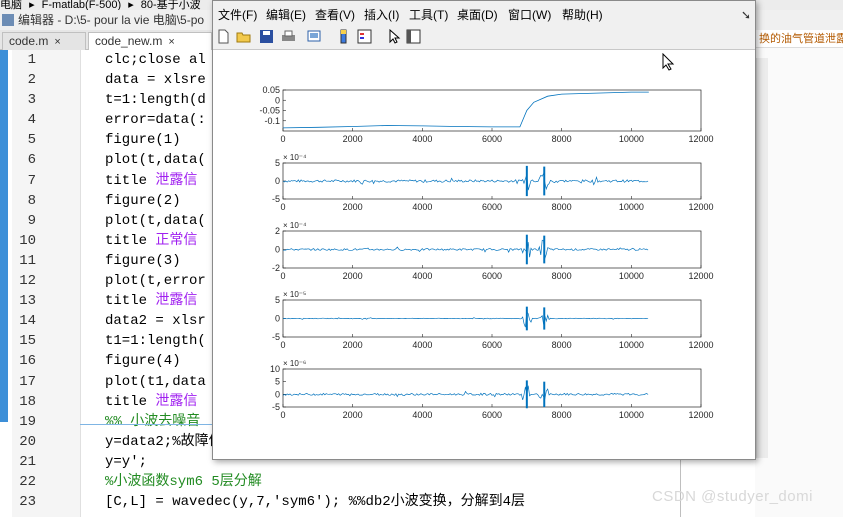 This screenshot has width=843, height=517. I want to click on line-number: 18, so click(27, 401).